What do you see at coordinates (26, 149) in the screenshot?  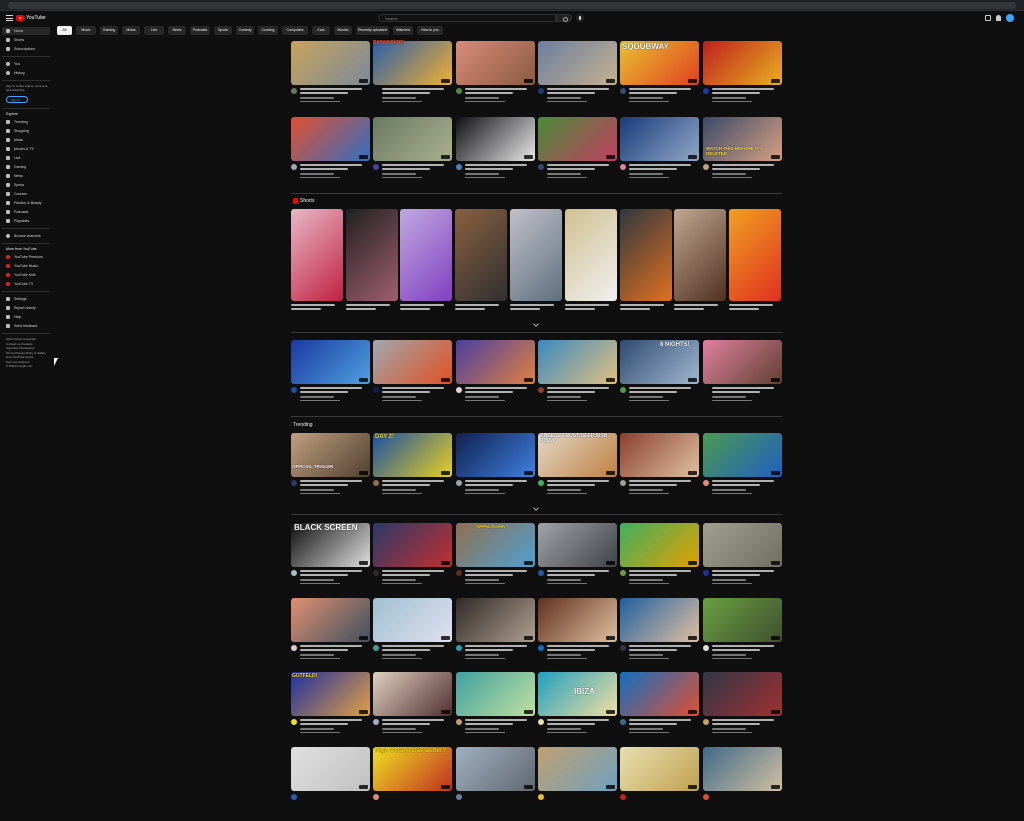 I see `sidebar-explore-3: Movies & TV` at bounding box center [26, 149].